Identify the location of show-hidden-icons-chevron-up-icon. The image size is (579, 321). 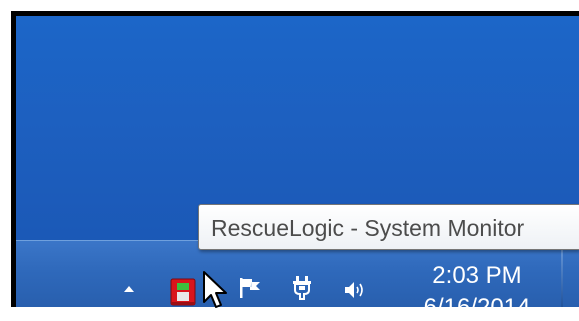
(129, 289).